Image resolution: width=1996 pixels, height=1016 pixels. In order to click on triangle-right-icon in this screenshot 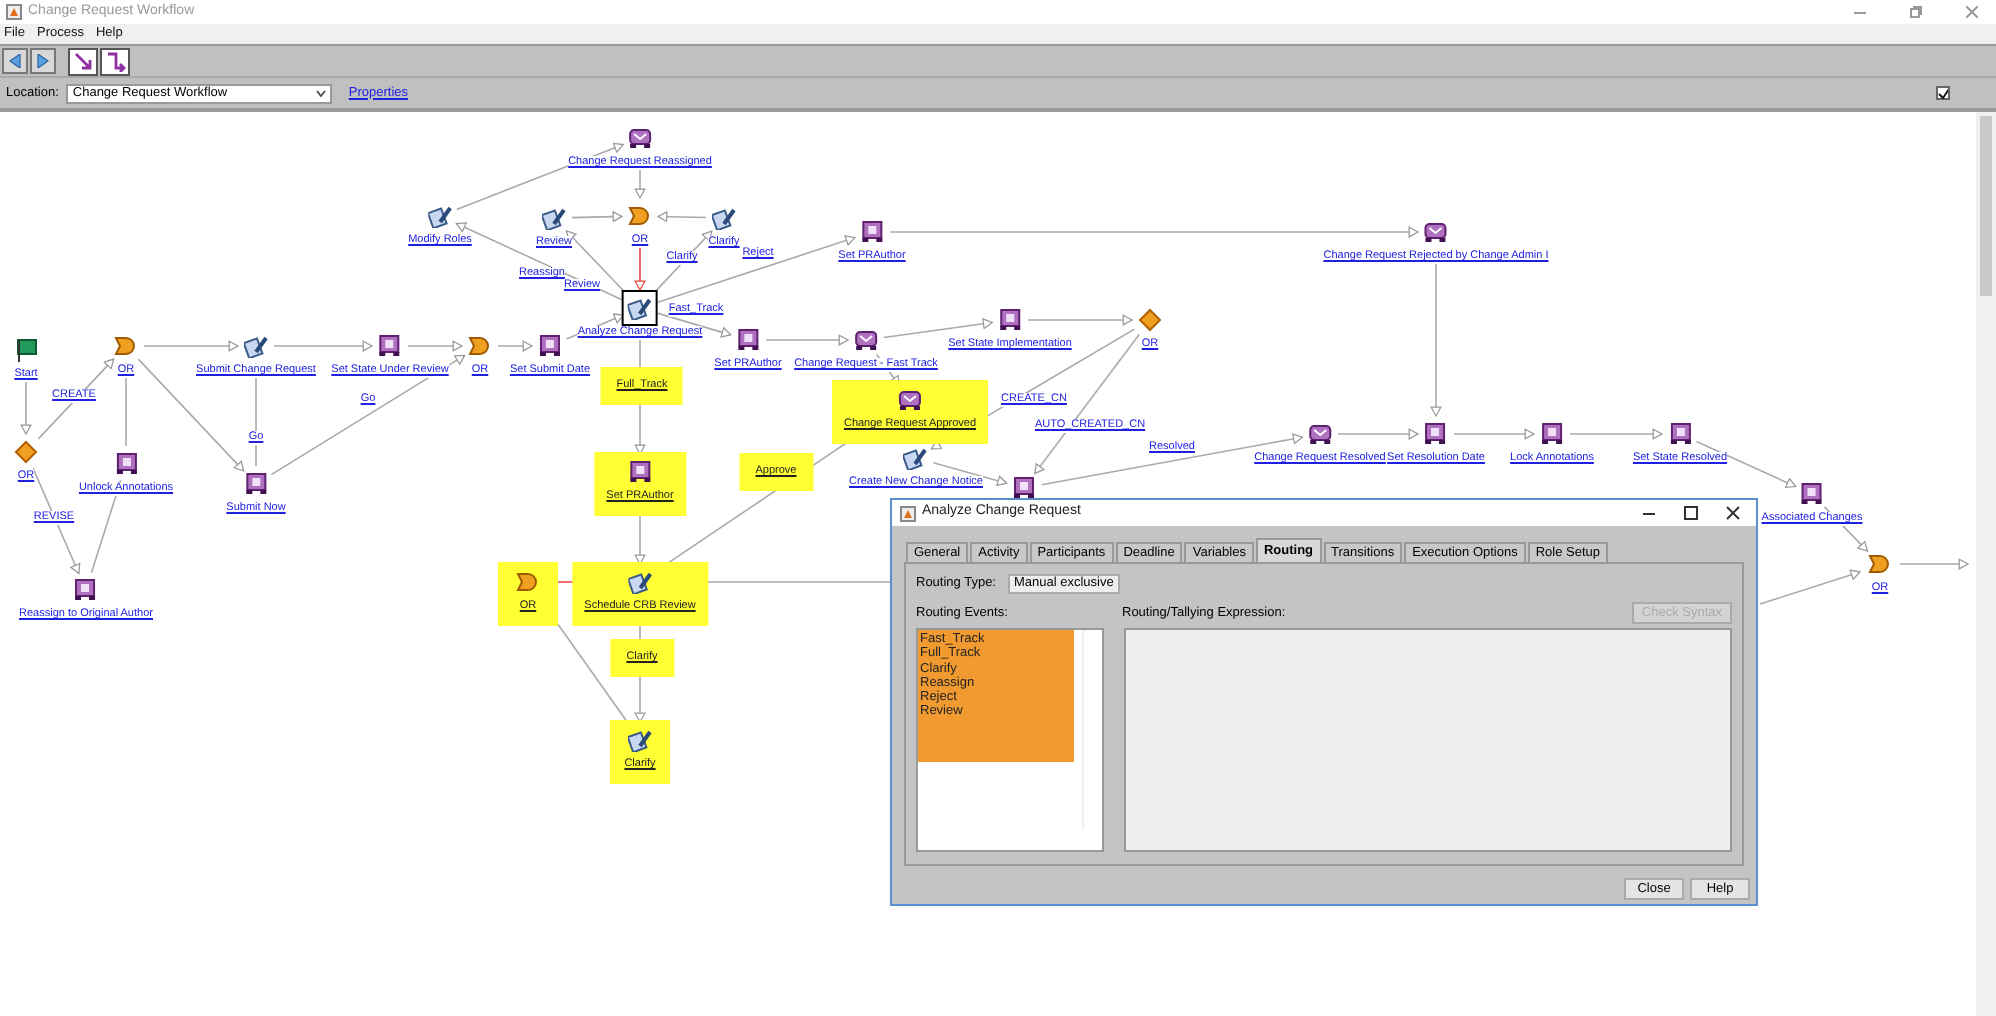, I will do `click(43, 61)`.